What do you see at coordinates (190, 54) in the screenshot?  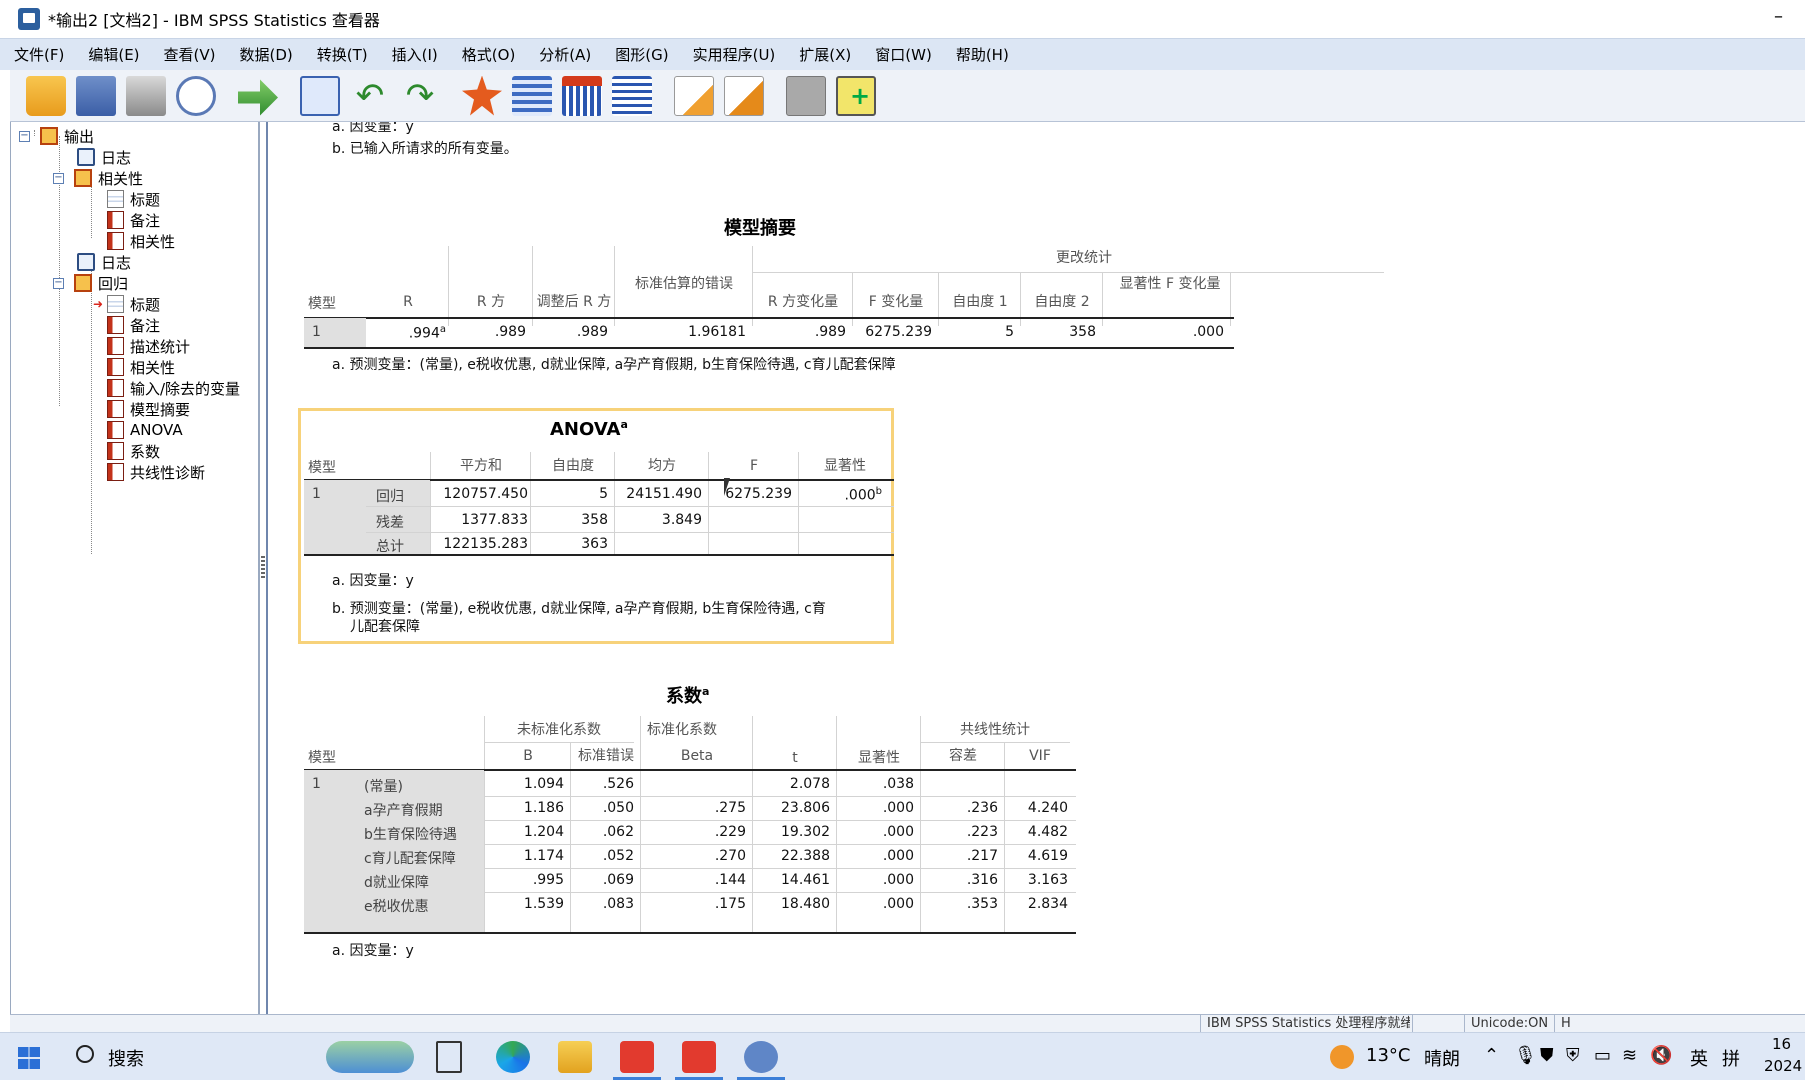 I see `menu-view: 查看(V)` at bounding box center [190, 54].